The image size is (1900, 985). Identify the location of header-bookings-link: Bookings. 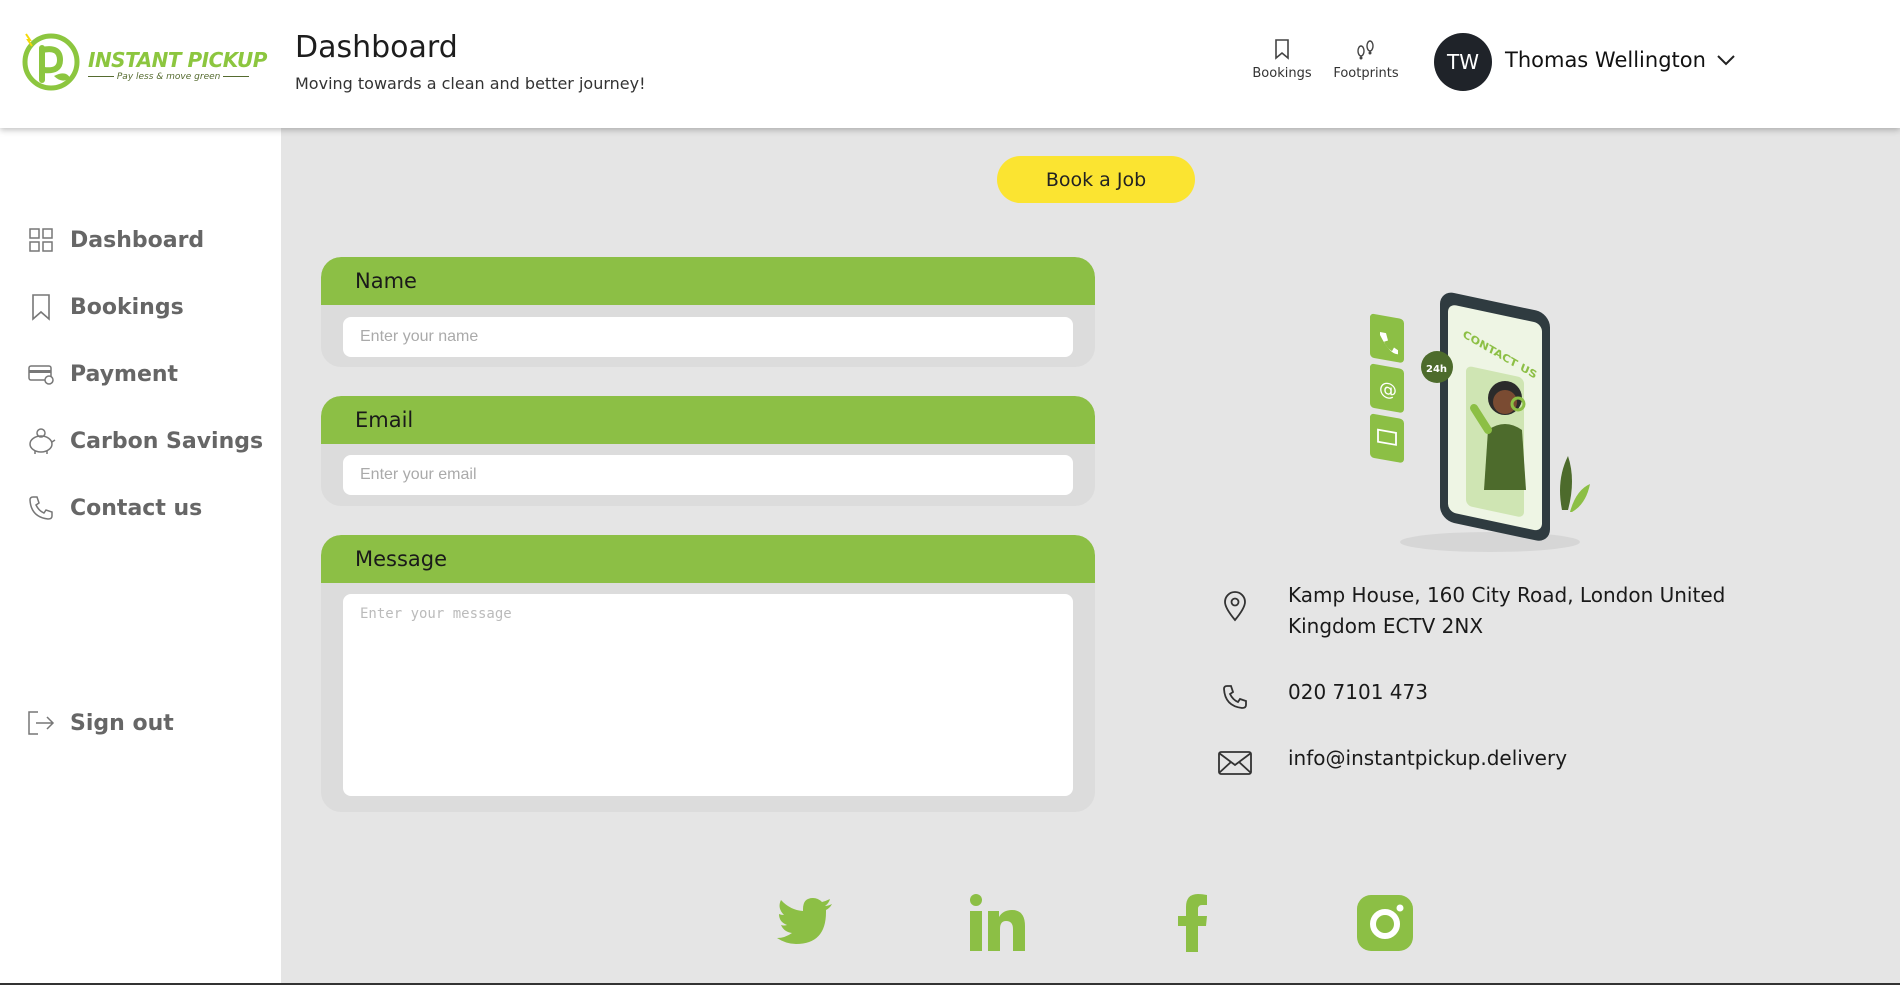
(1282, 59).